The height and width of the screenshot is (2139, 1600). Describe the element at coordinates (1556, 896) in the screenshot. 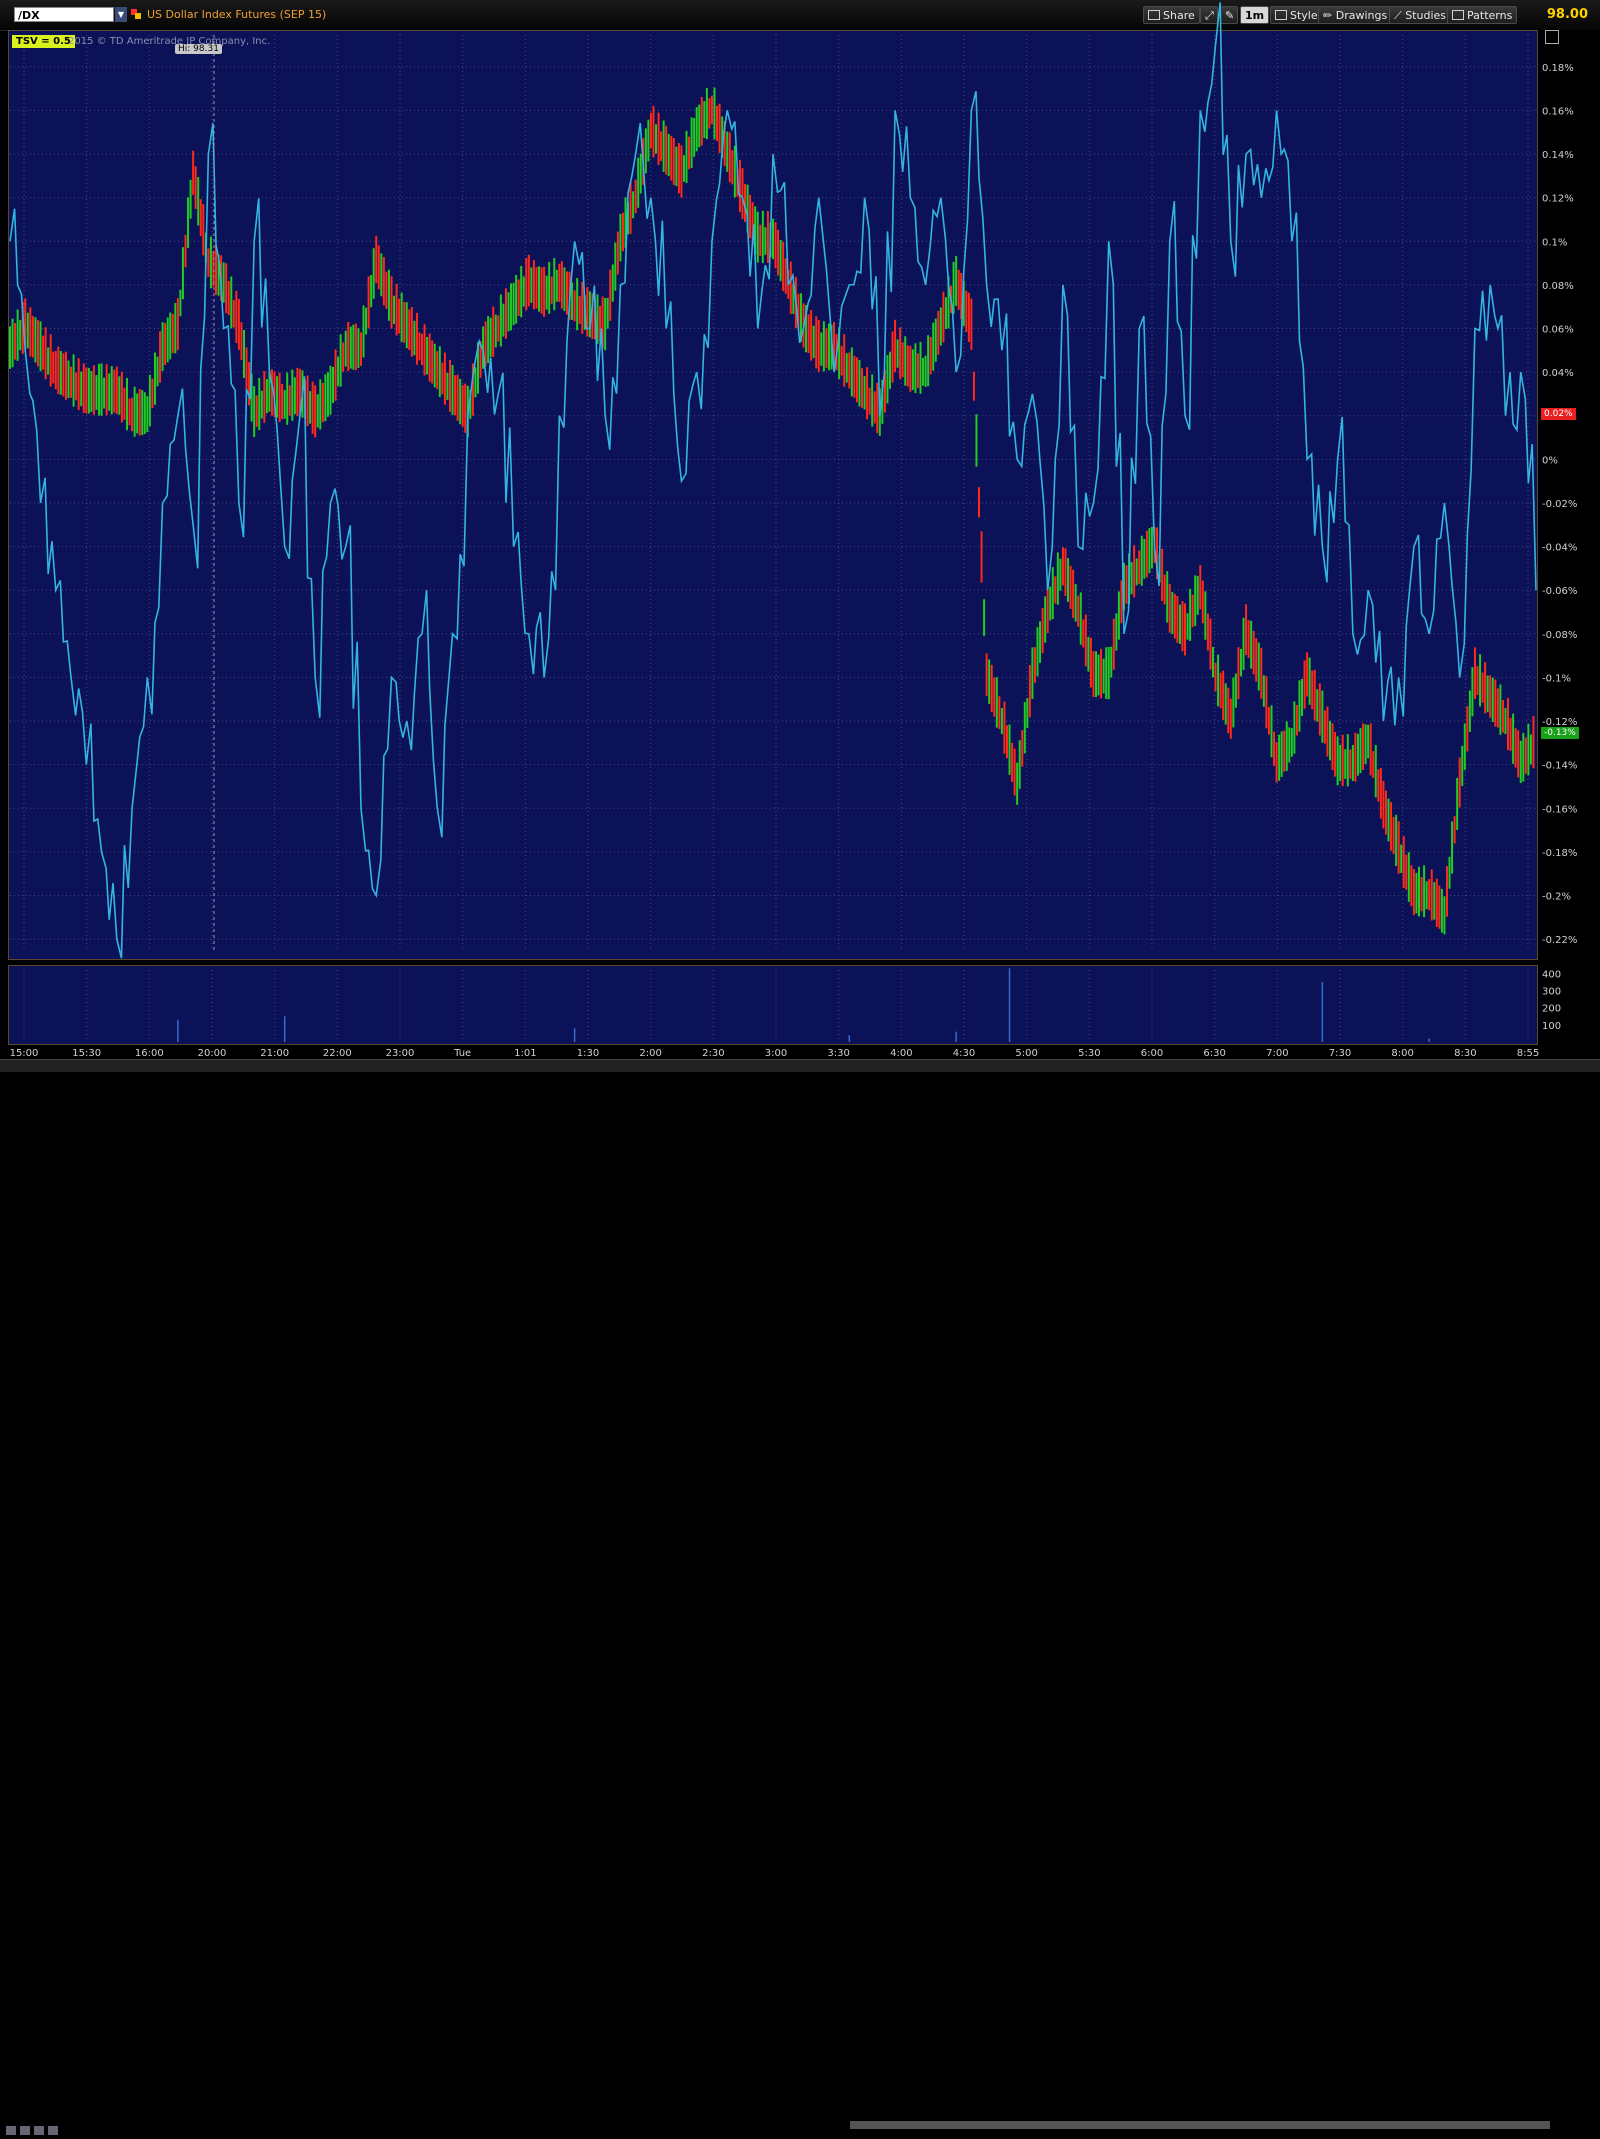

I see `y-tick-label: -0.2%` at that location.